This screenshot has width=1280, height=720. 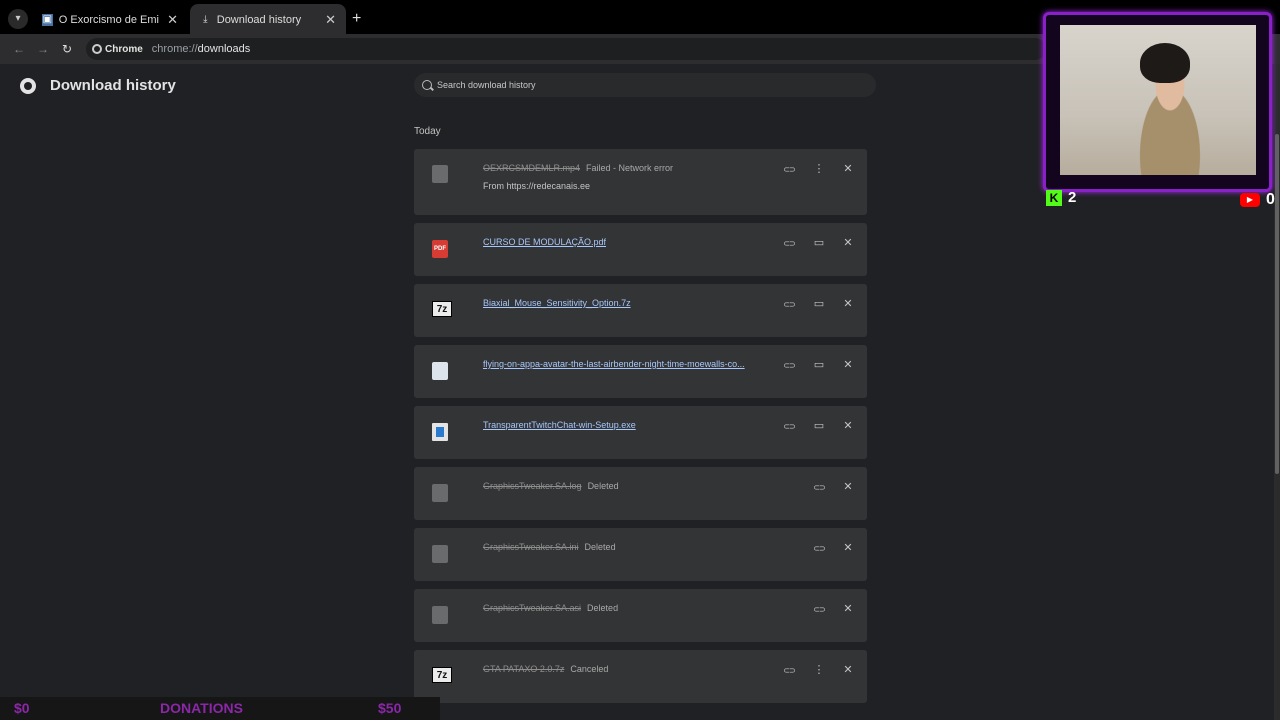 I want to click on file-name-text: GraphicsTweaker.SA.ini, so click(x=531, y=547).